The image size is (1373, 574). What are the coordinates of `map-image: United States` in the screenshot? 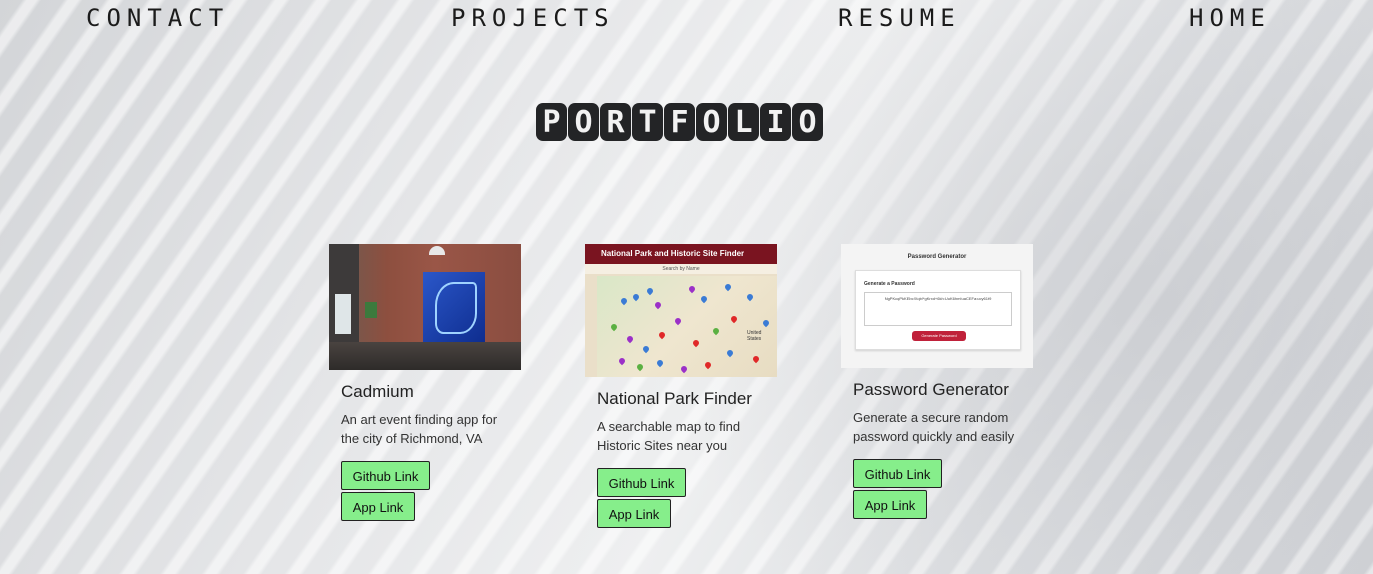 It's located at (687, 326).